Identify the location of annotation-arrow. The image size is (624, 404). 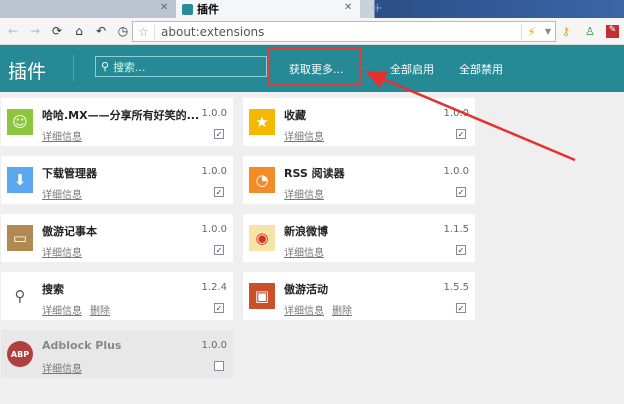
(470, 116).